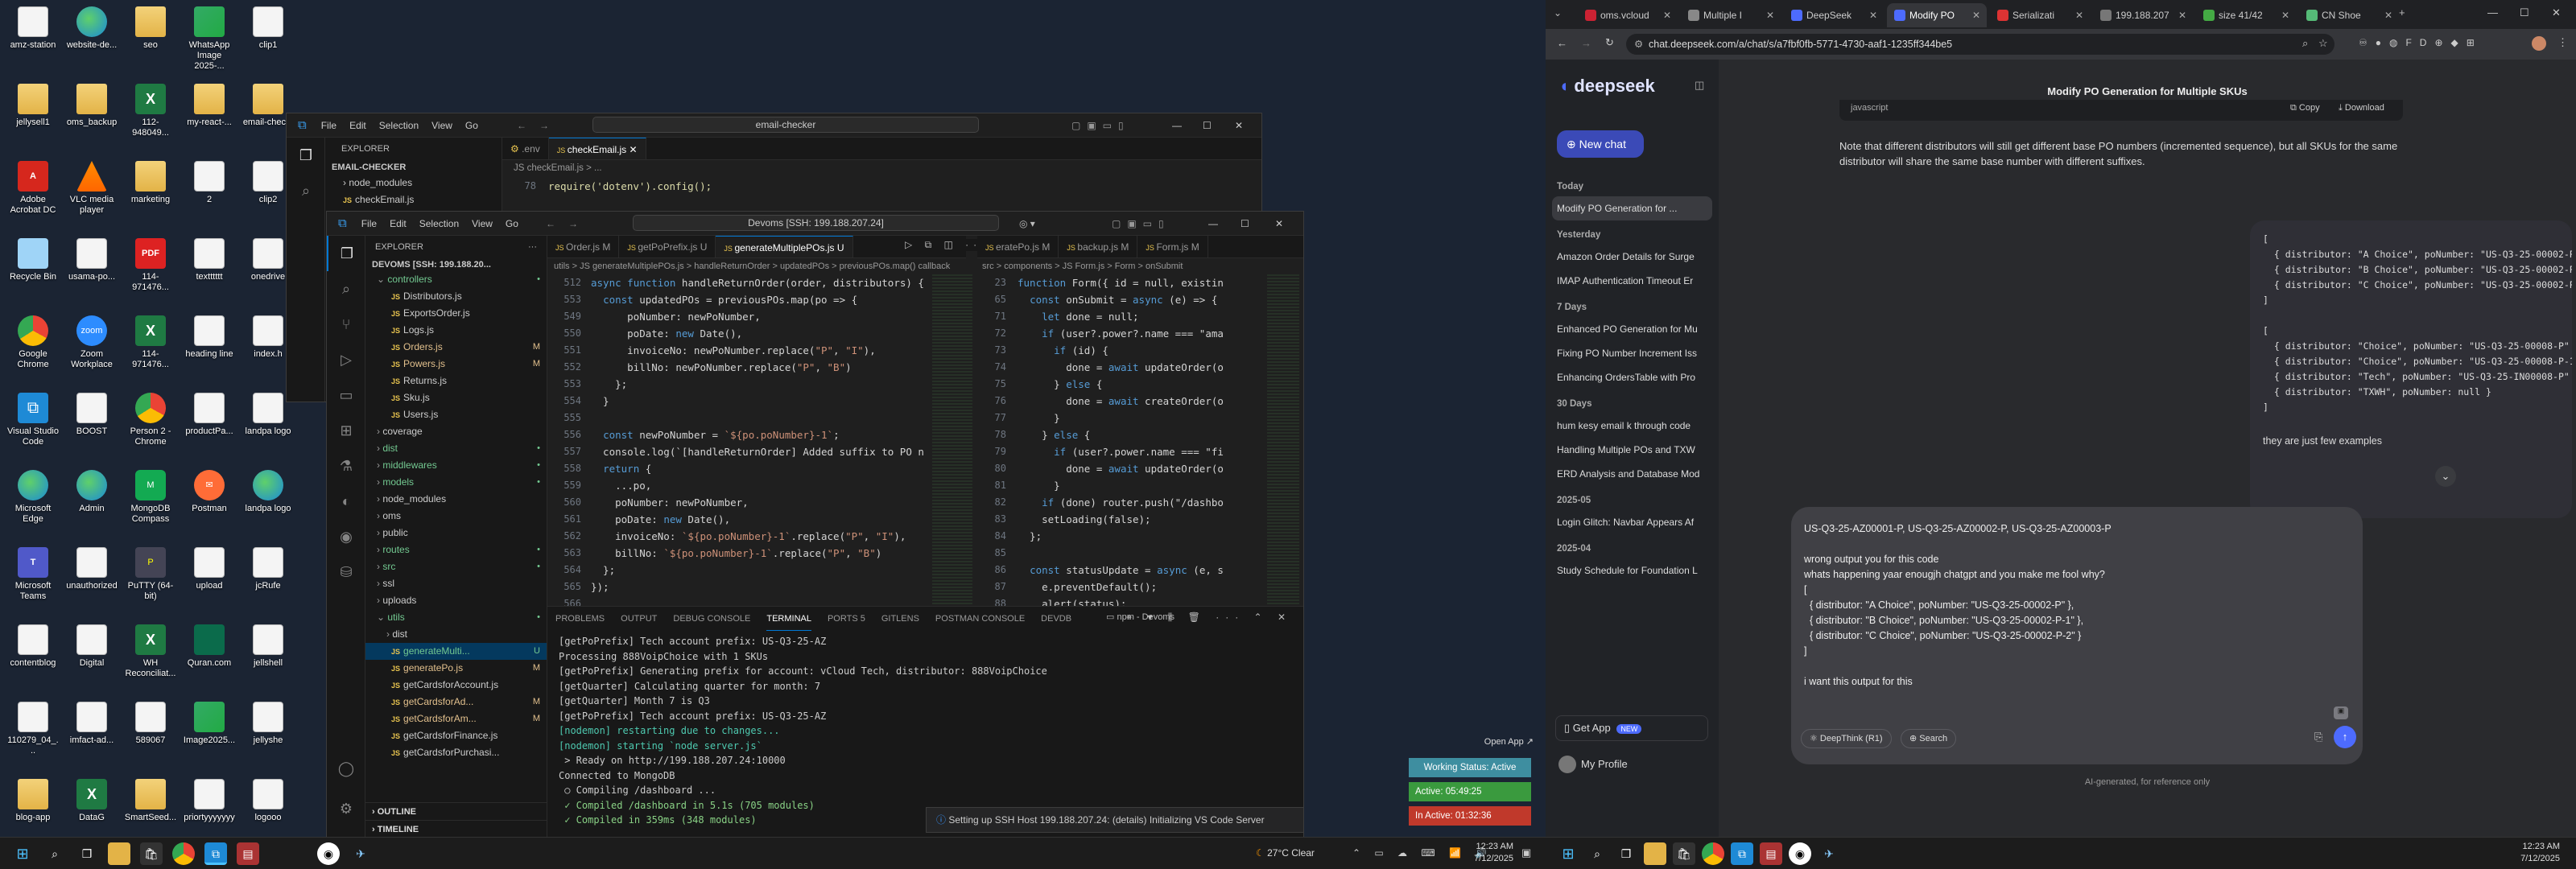 The width and height of the screenshot is (2576, 869). Describe the element at coordinates (456, 465) in the screenshot. I see `tree-item: › middlewares •` at that location.